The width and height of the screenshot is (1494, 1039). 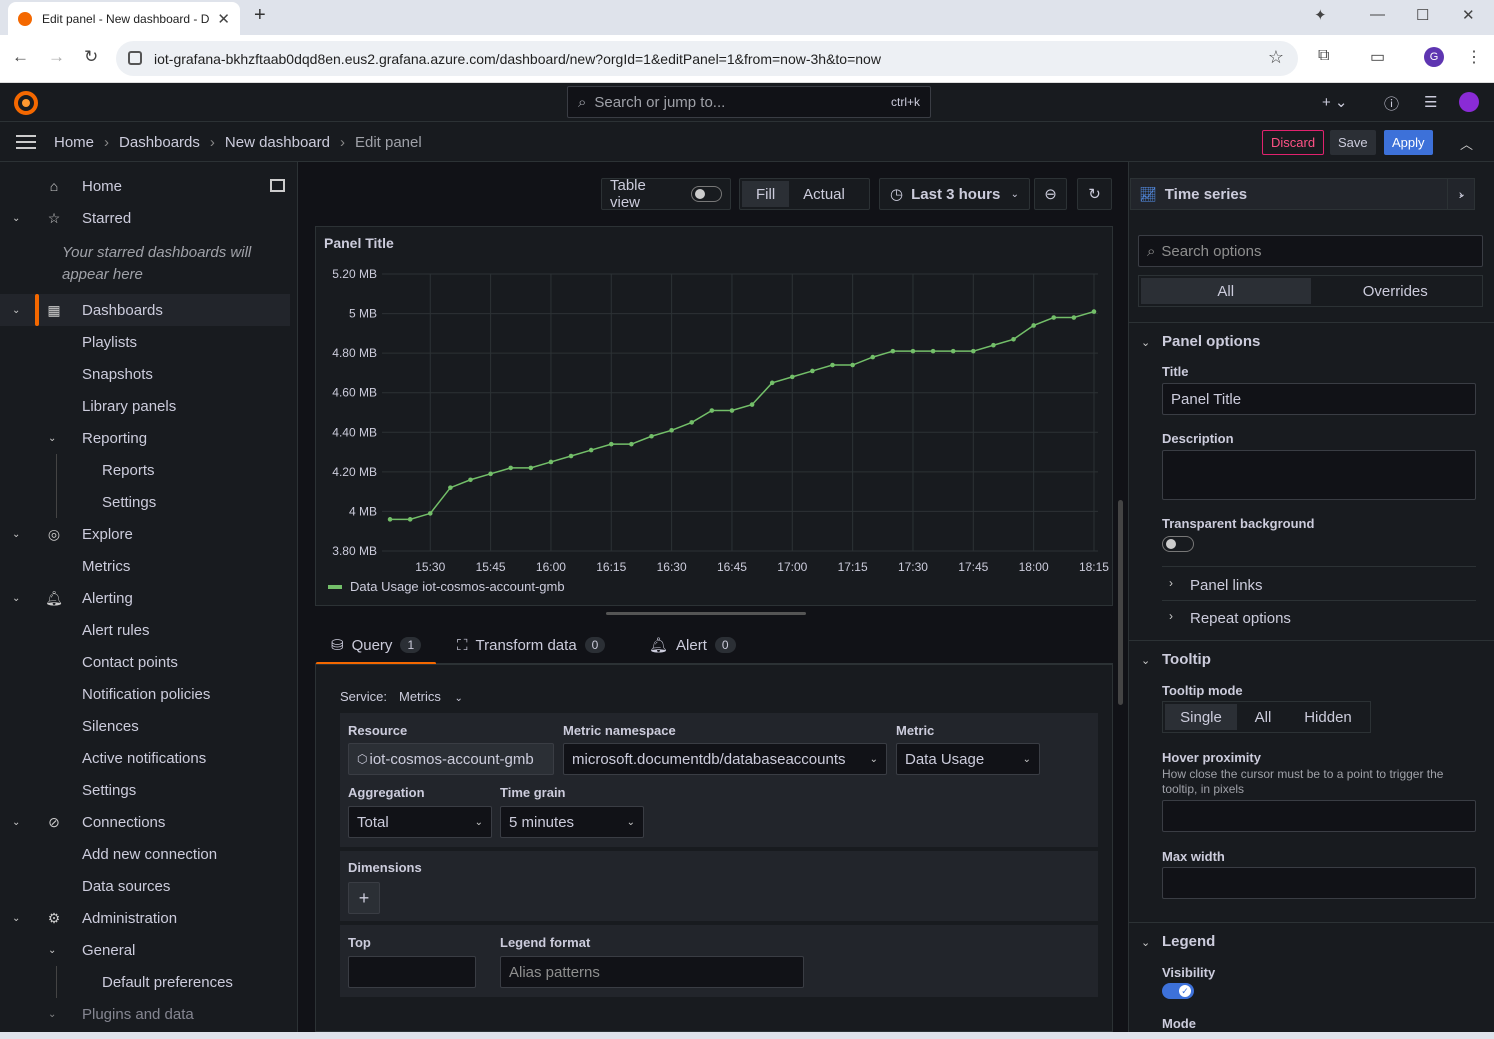 I want to click on cast-icon: ▭, so click(x=1377, y=57).